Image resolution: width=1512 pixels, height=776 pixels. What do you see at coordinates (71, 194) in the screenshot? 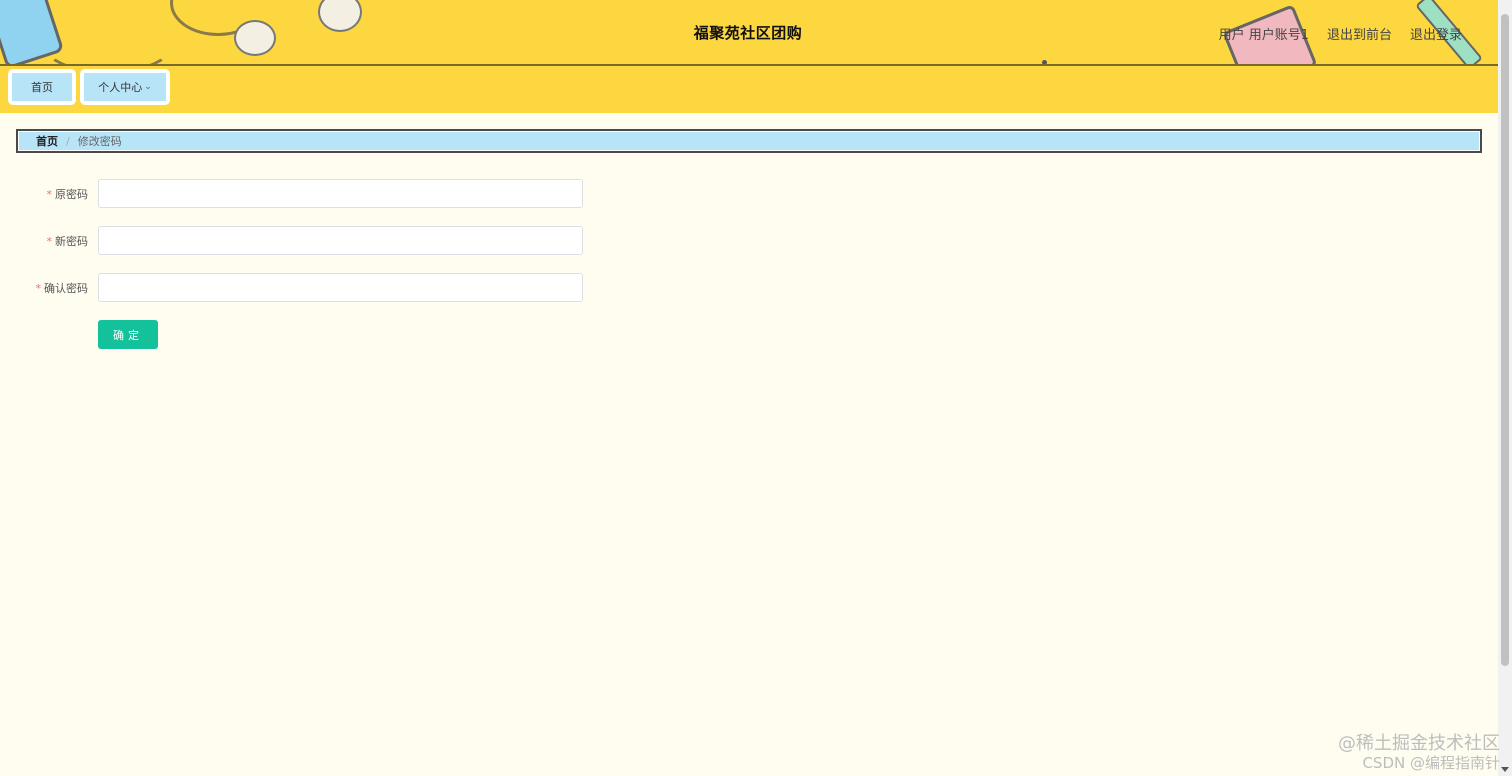
I see `old-password-label-text: 原密码` at bounding box center [71, 194].